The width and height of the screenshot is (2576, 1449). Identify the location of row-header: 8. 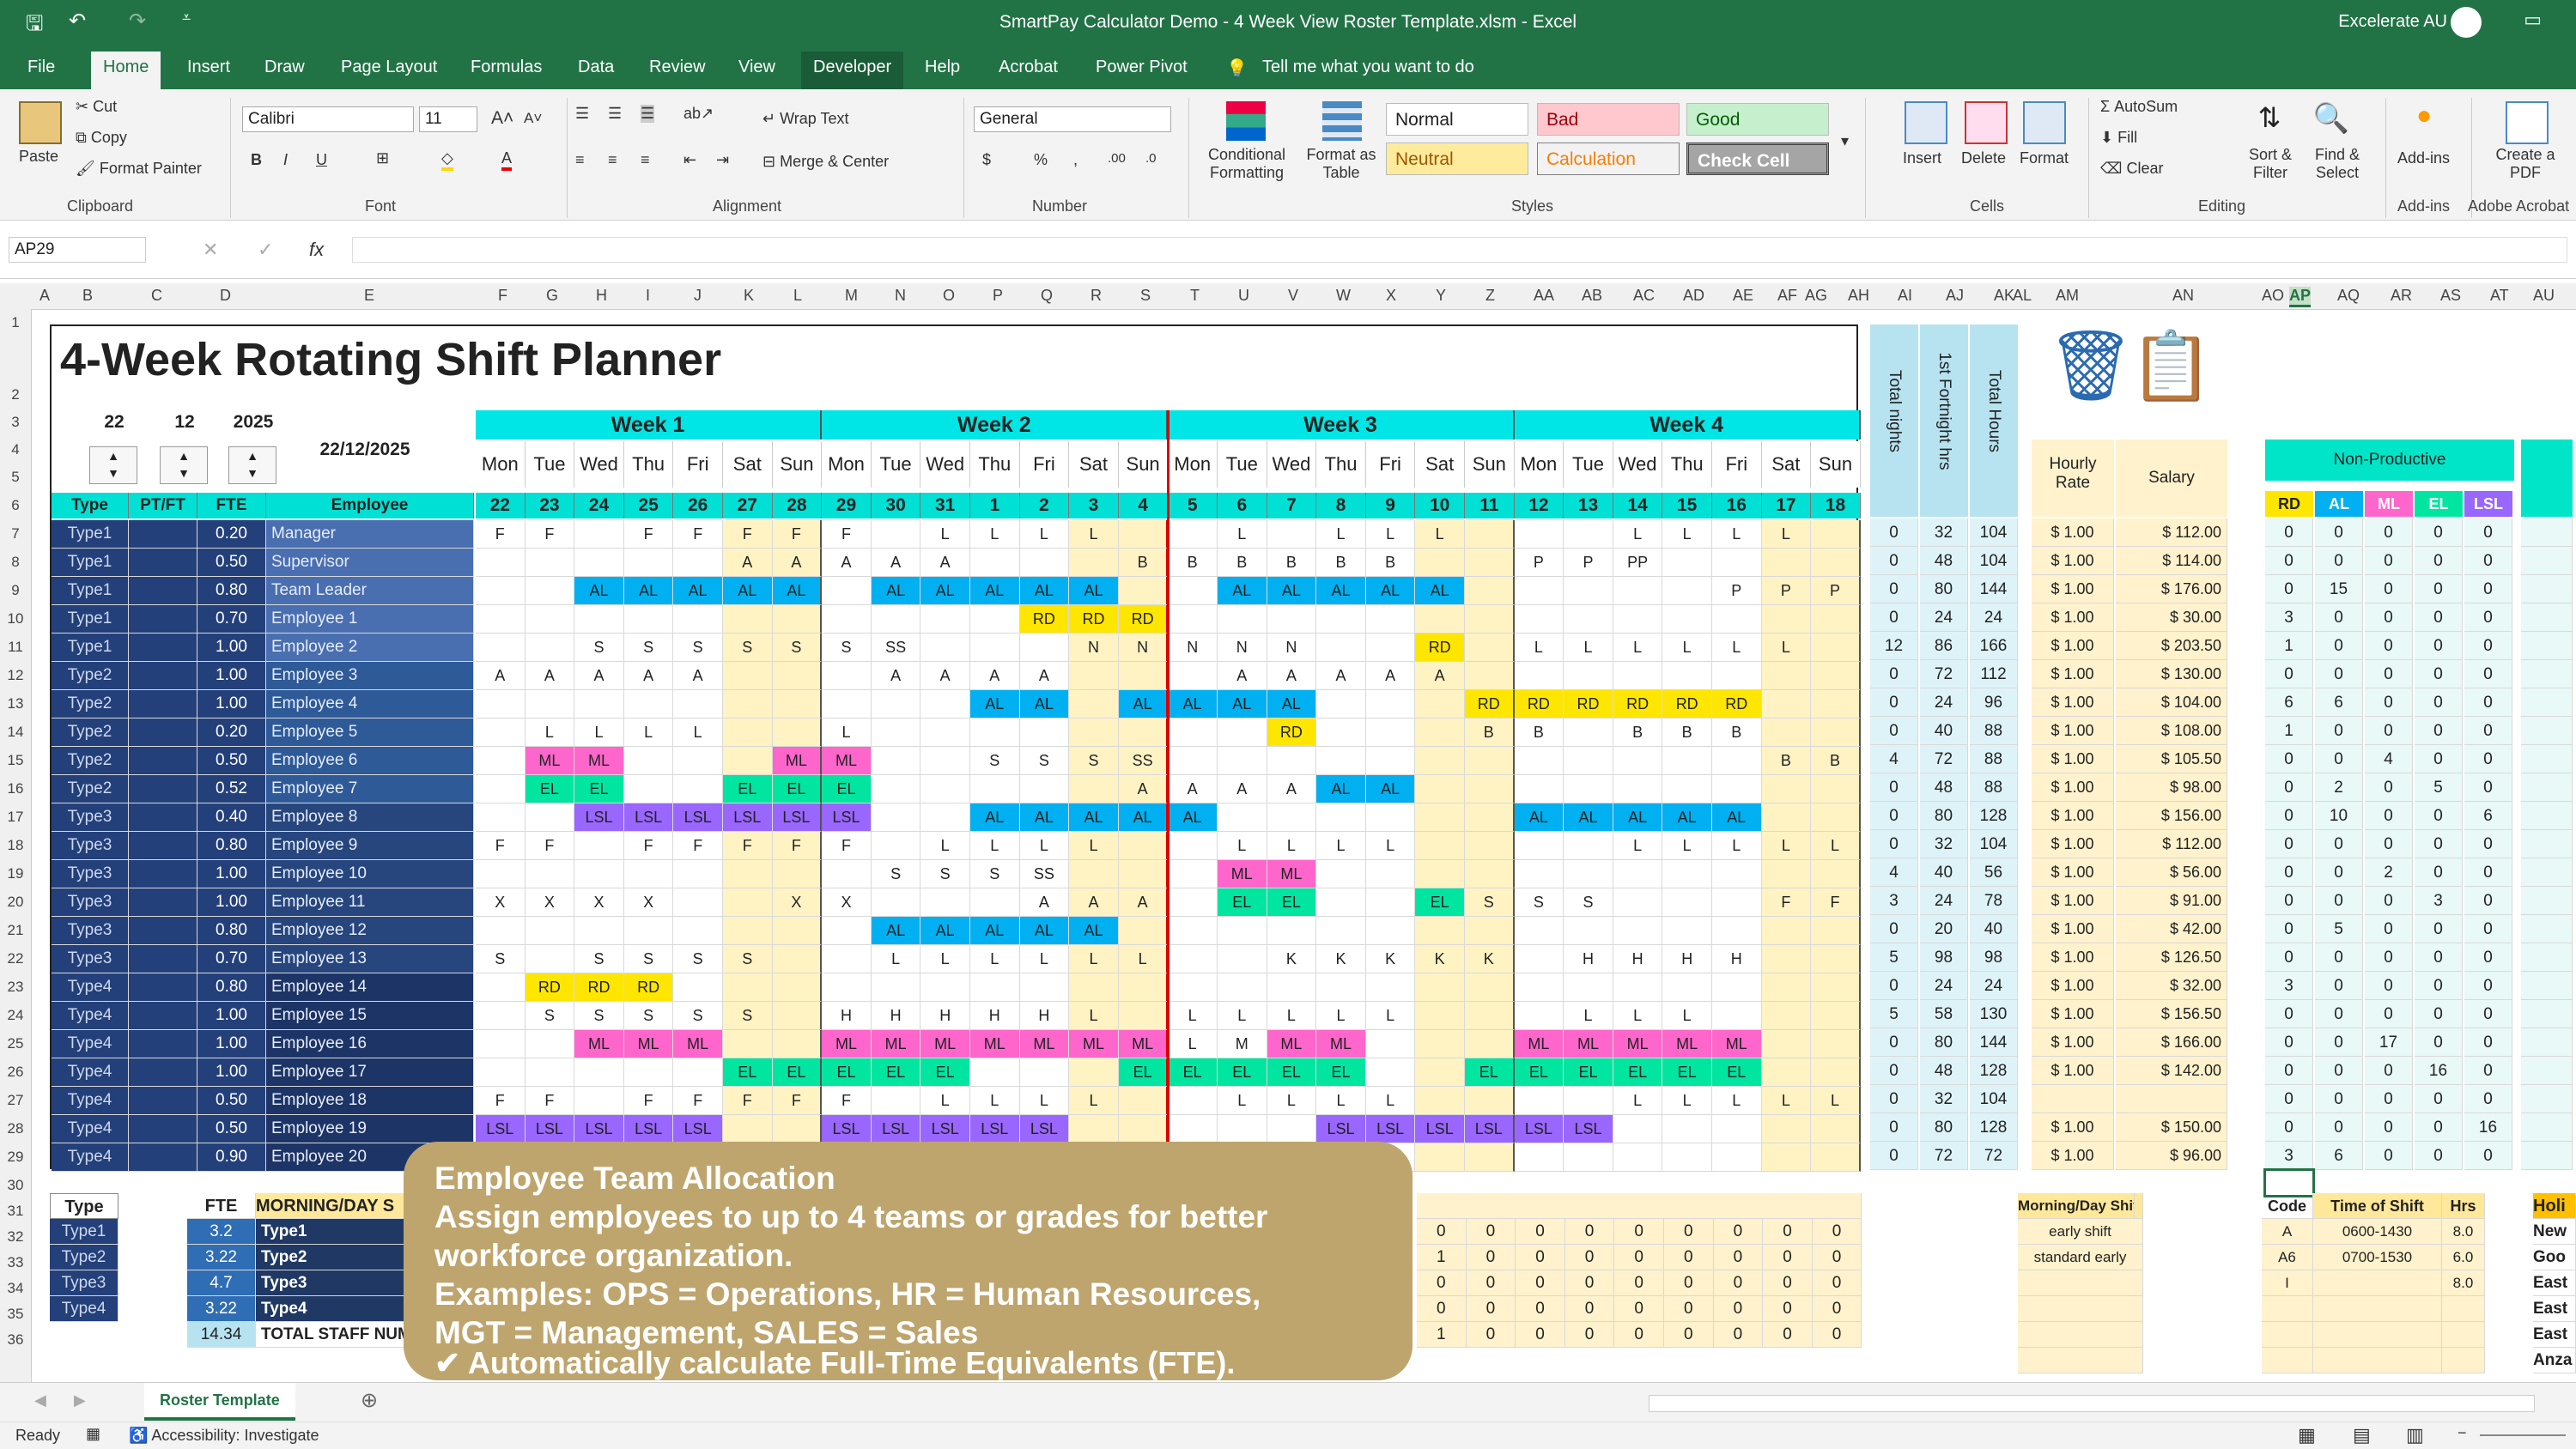
(15, 562).